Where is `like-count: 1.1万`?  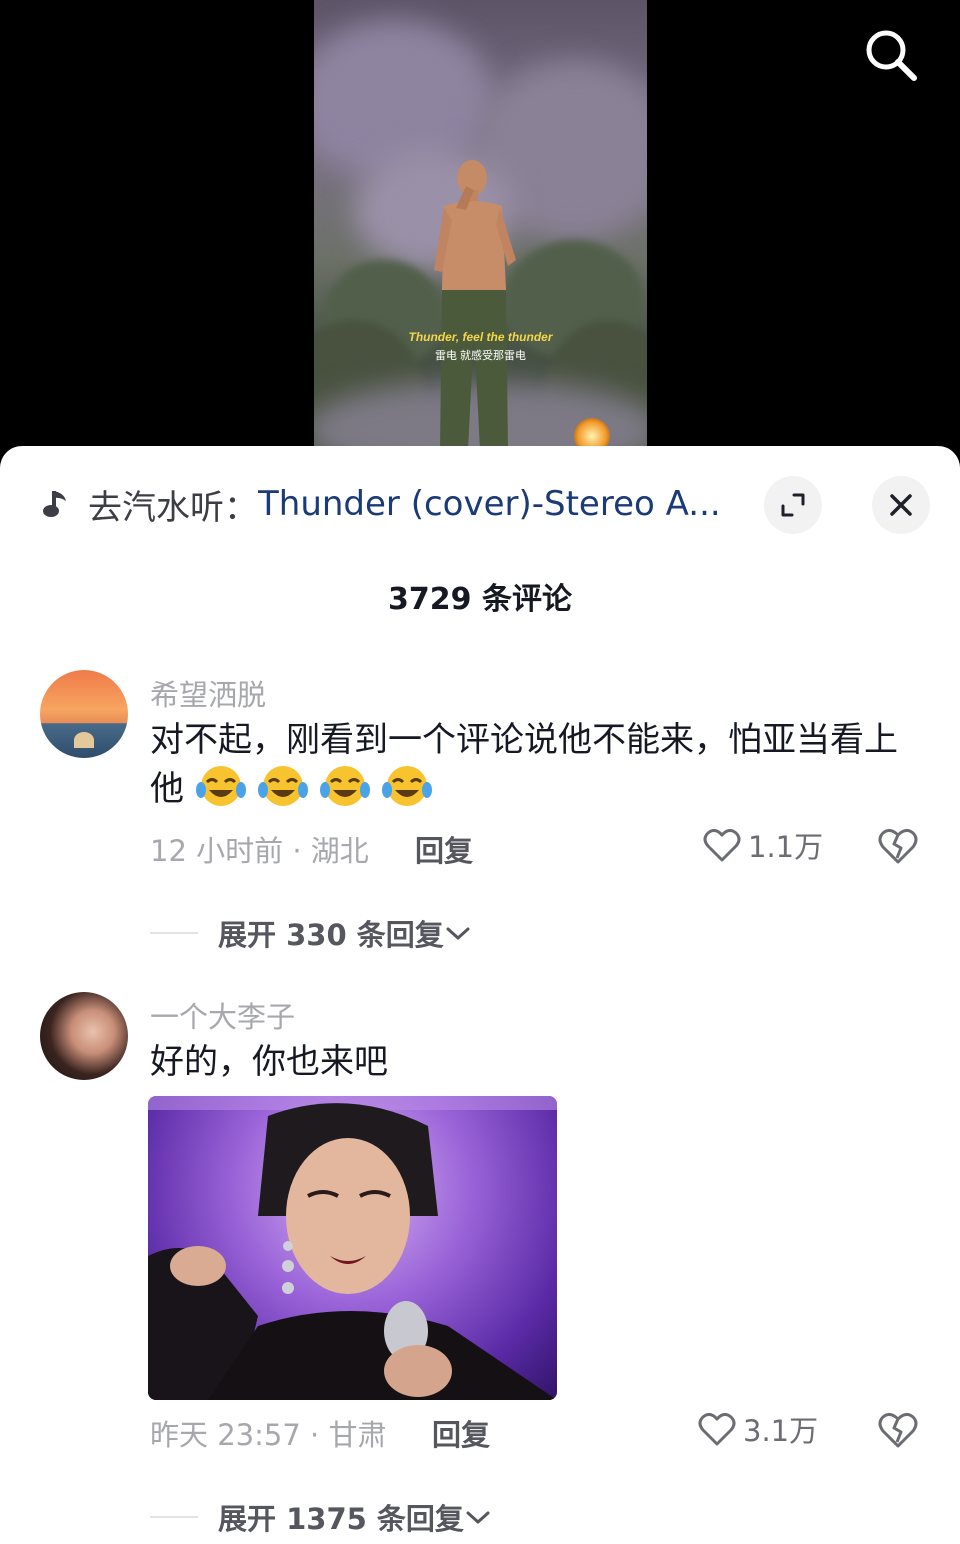 like-count: 1.1万 is located at coordinates (786, 847).